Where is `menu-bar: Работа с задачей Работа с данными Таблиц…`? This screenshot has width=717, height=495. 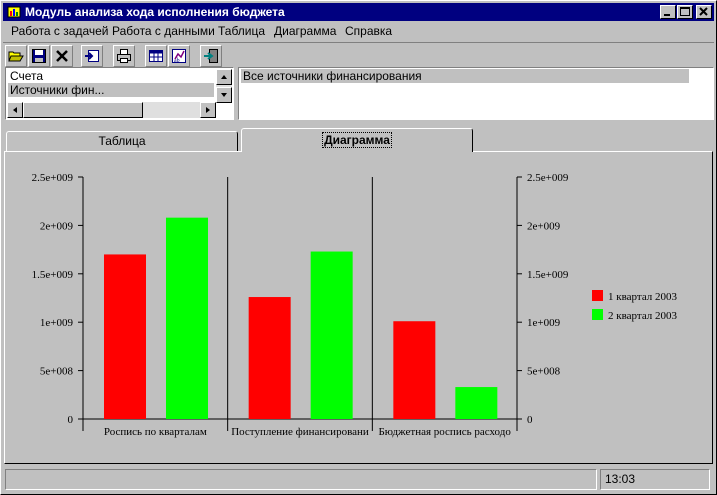 menu-bar: Работа с задачей Работа с данными Таблиц… is located at coordinates (358, 31).